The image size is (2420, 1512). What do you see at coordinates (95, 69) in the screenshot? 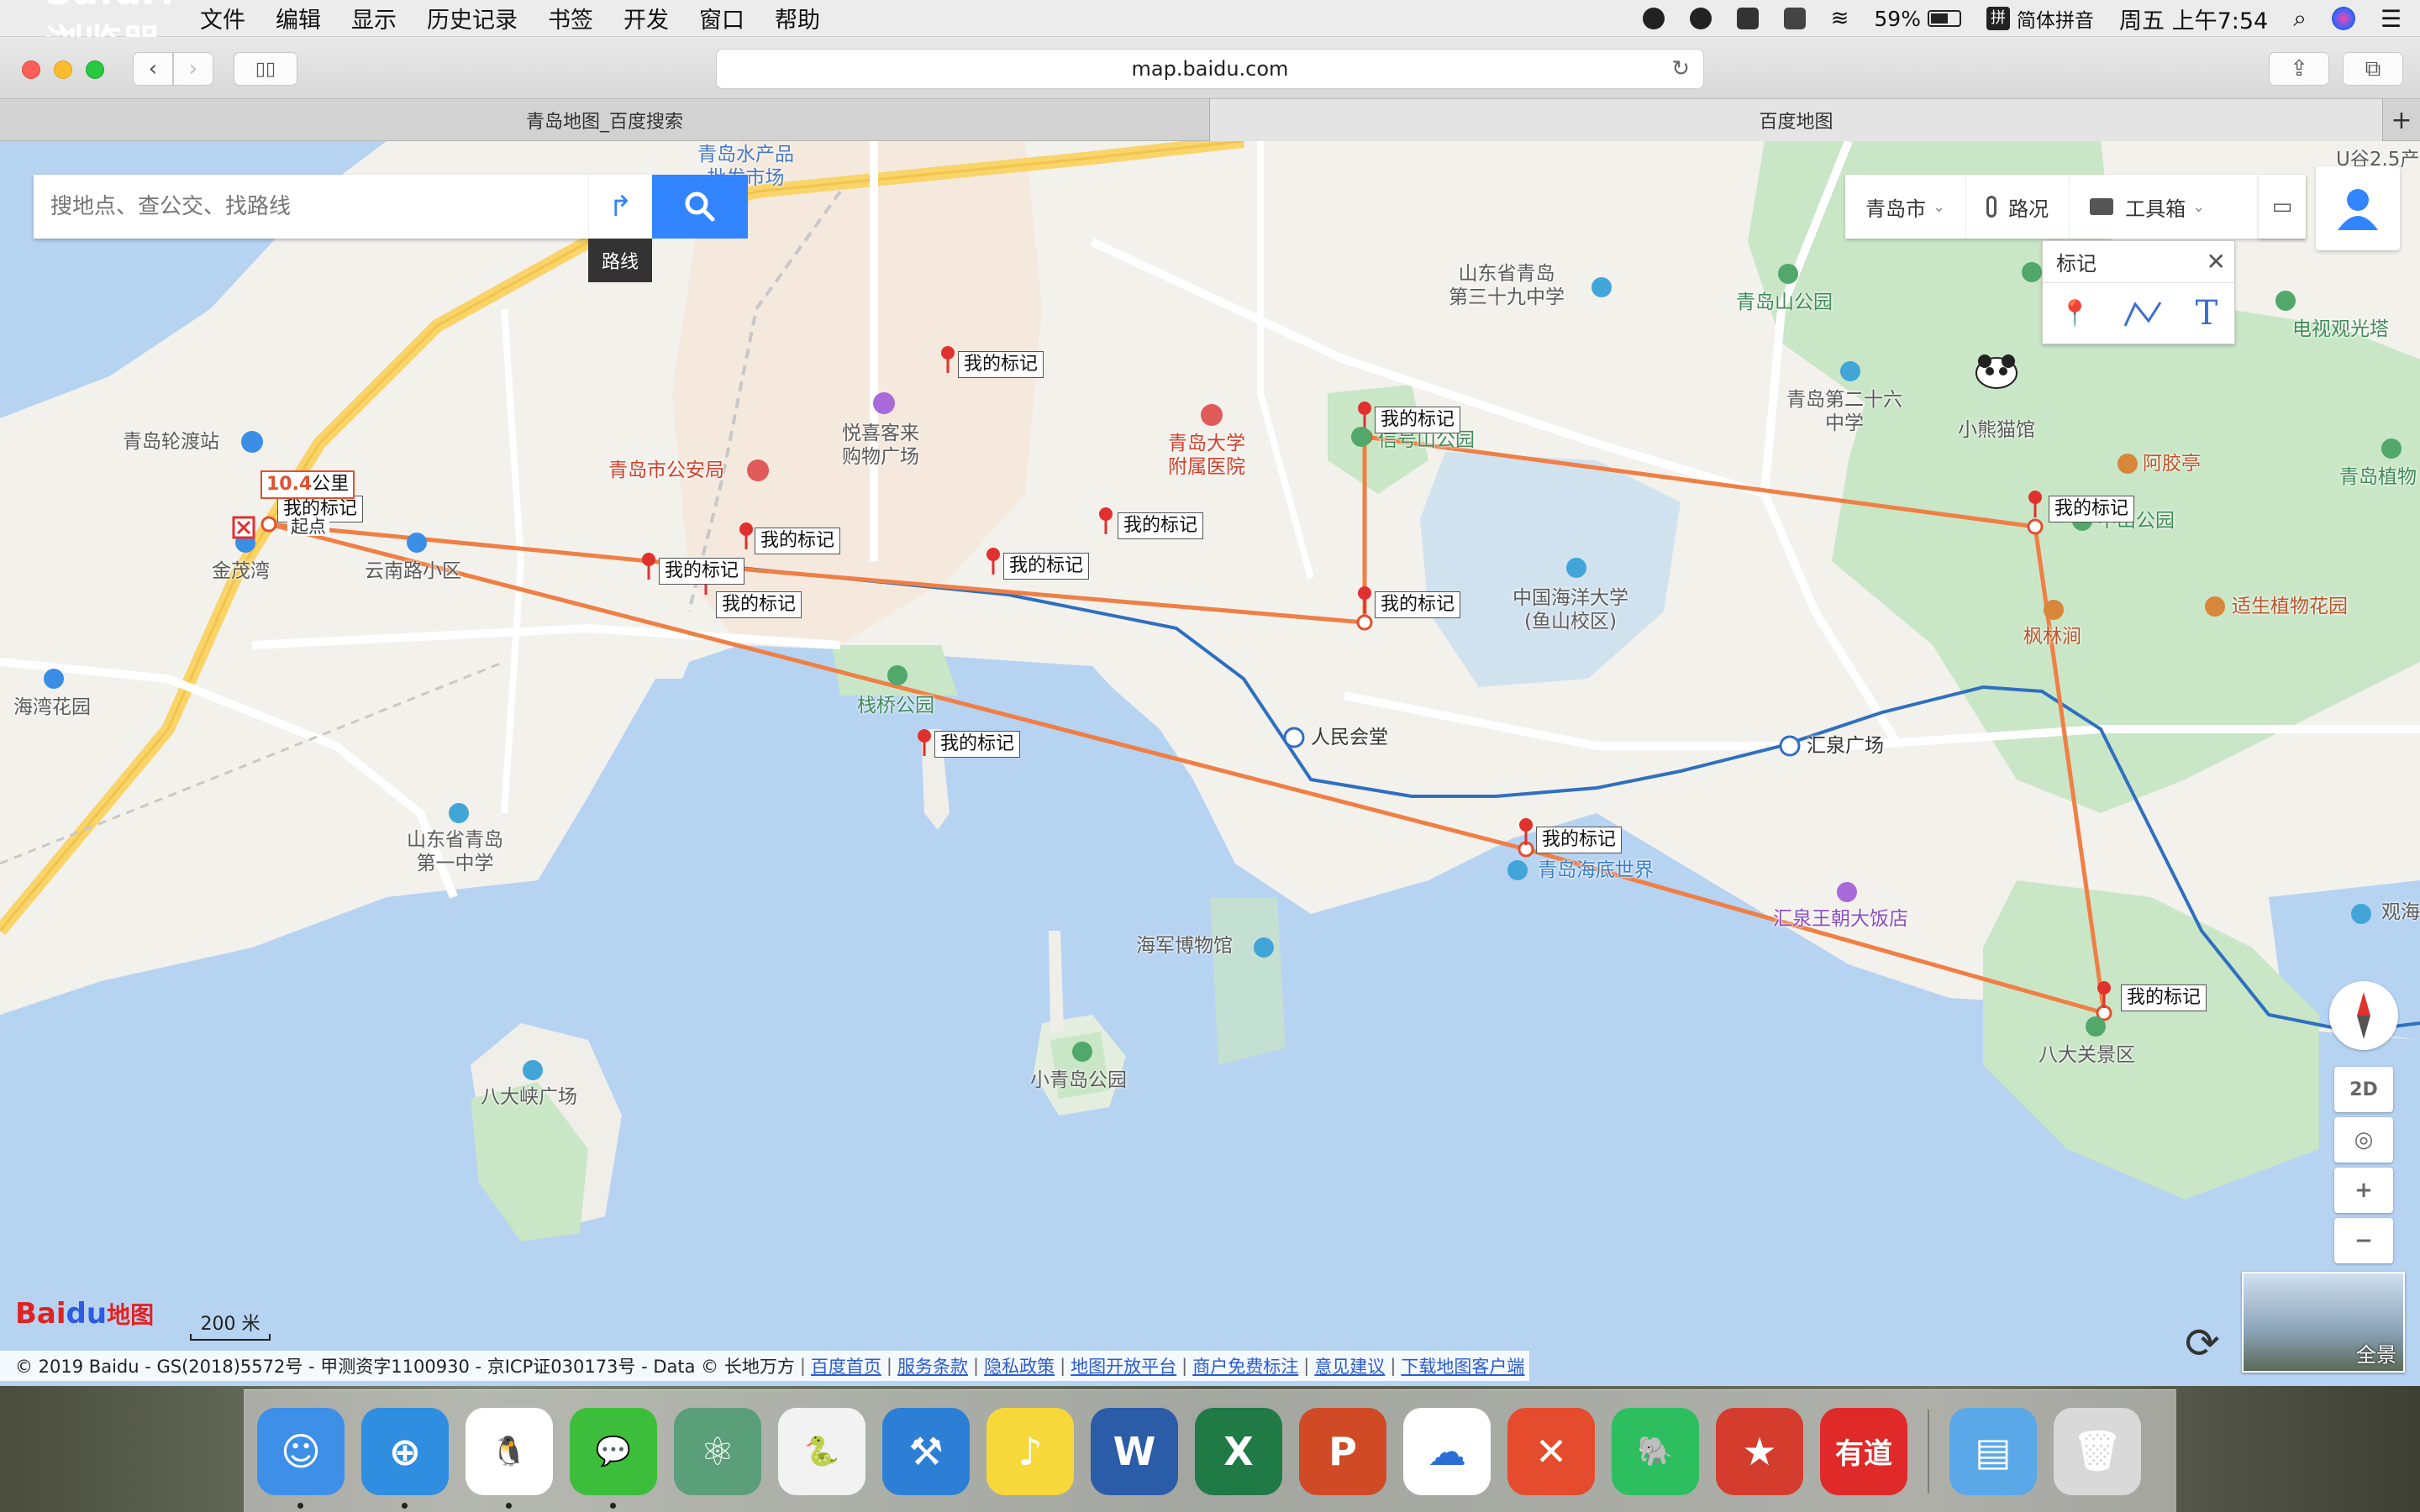
I see `zoom-window-button` at bounding box center [95, 69].